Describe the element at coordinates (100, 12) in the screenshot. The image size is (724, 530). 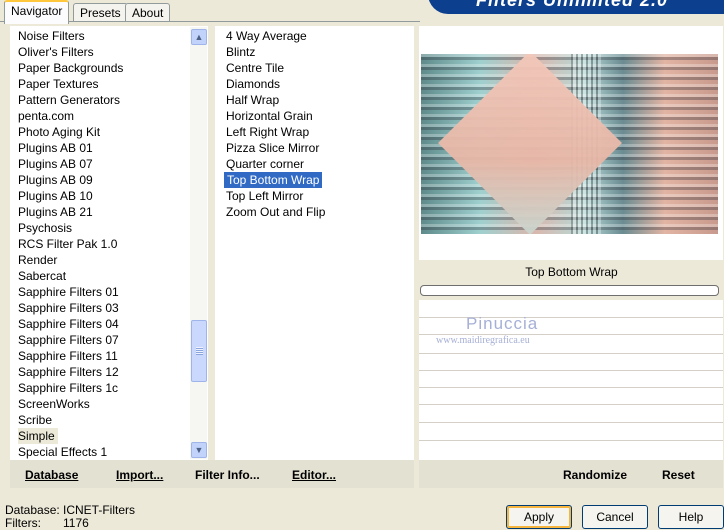
I see `tab-presets: Presets` at that location.